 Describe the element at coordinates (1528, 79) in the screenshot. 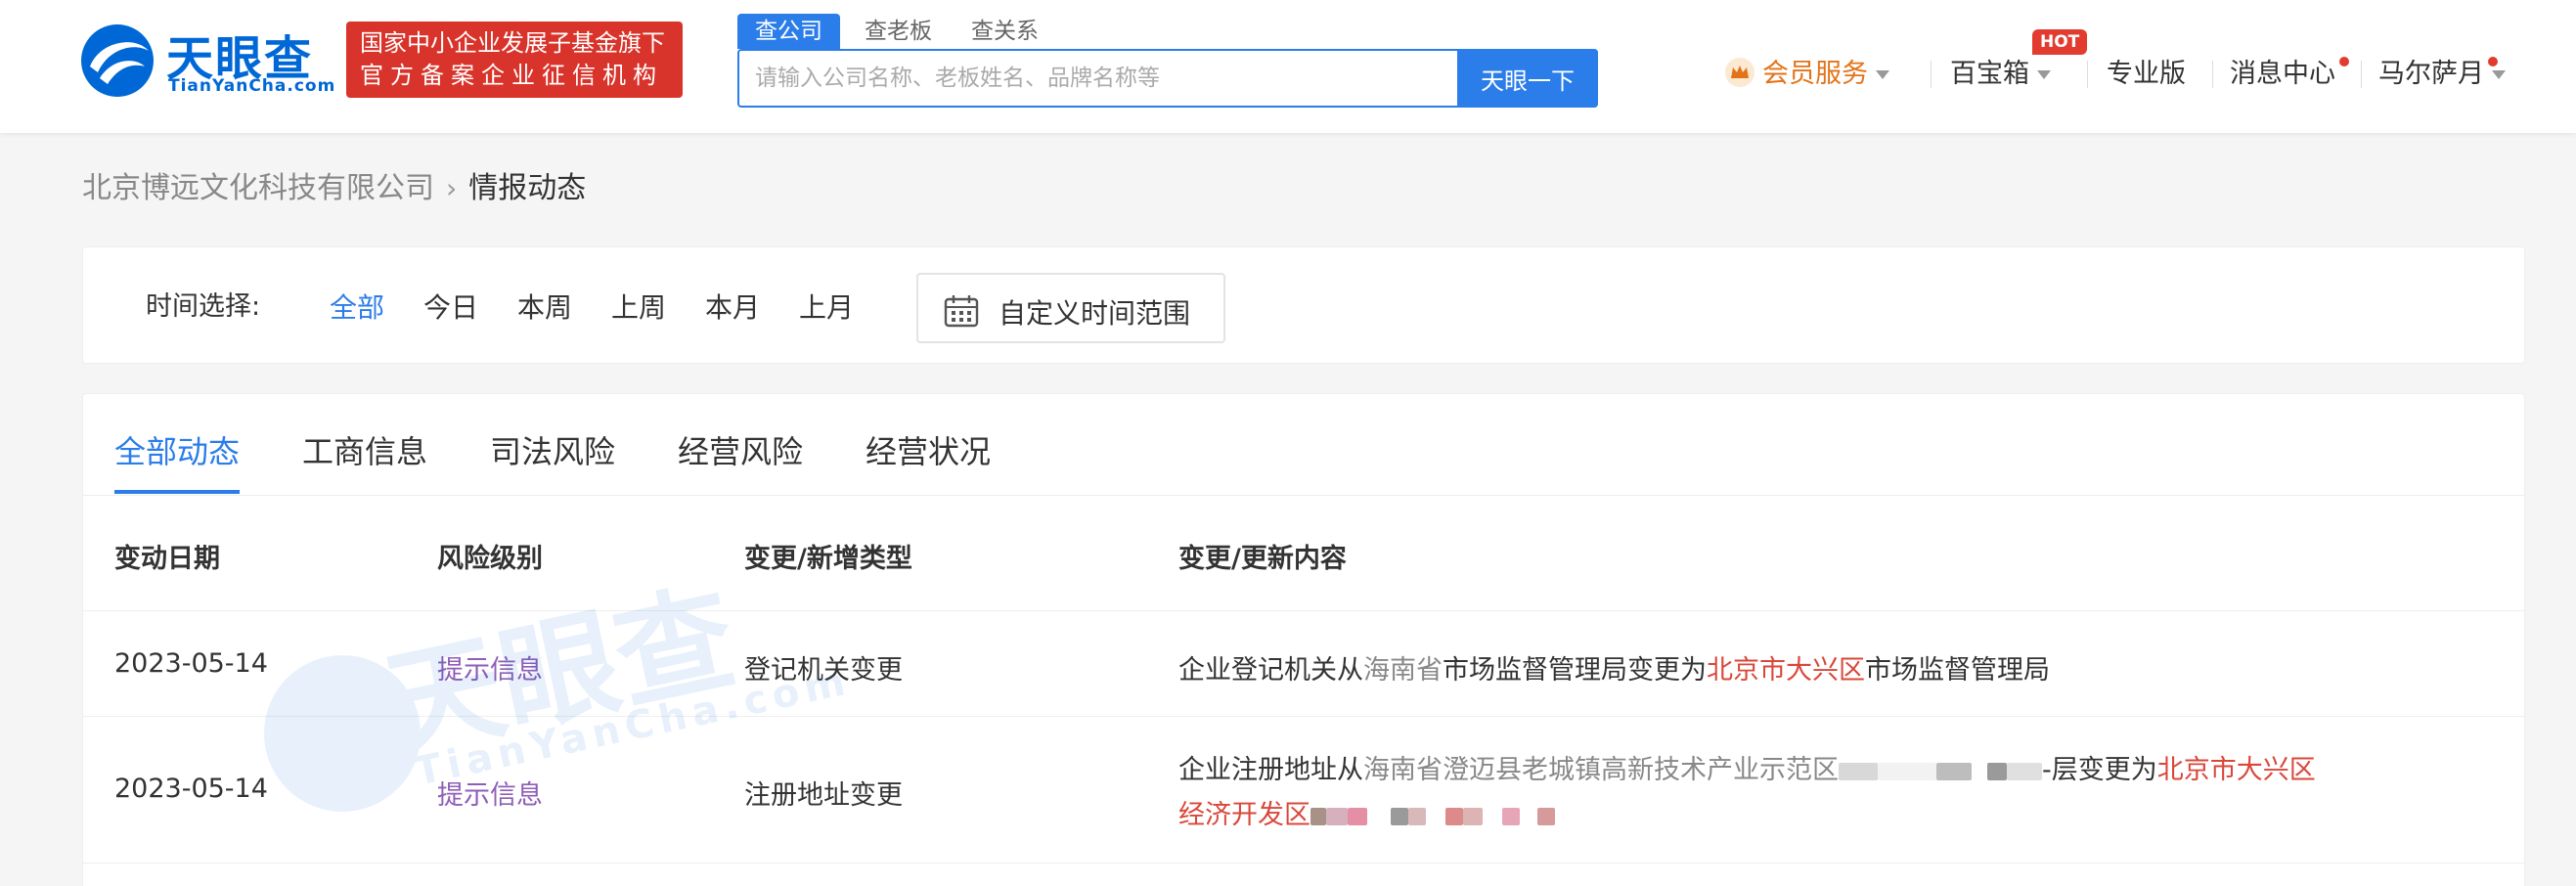

I see `search-button: 天眼一下` at that location.